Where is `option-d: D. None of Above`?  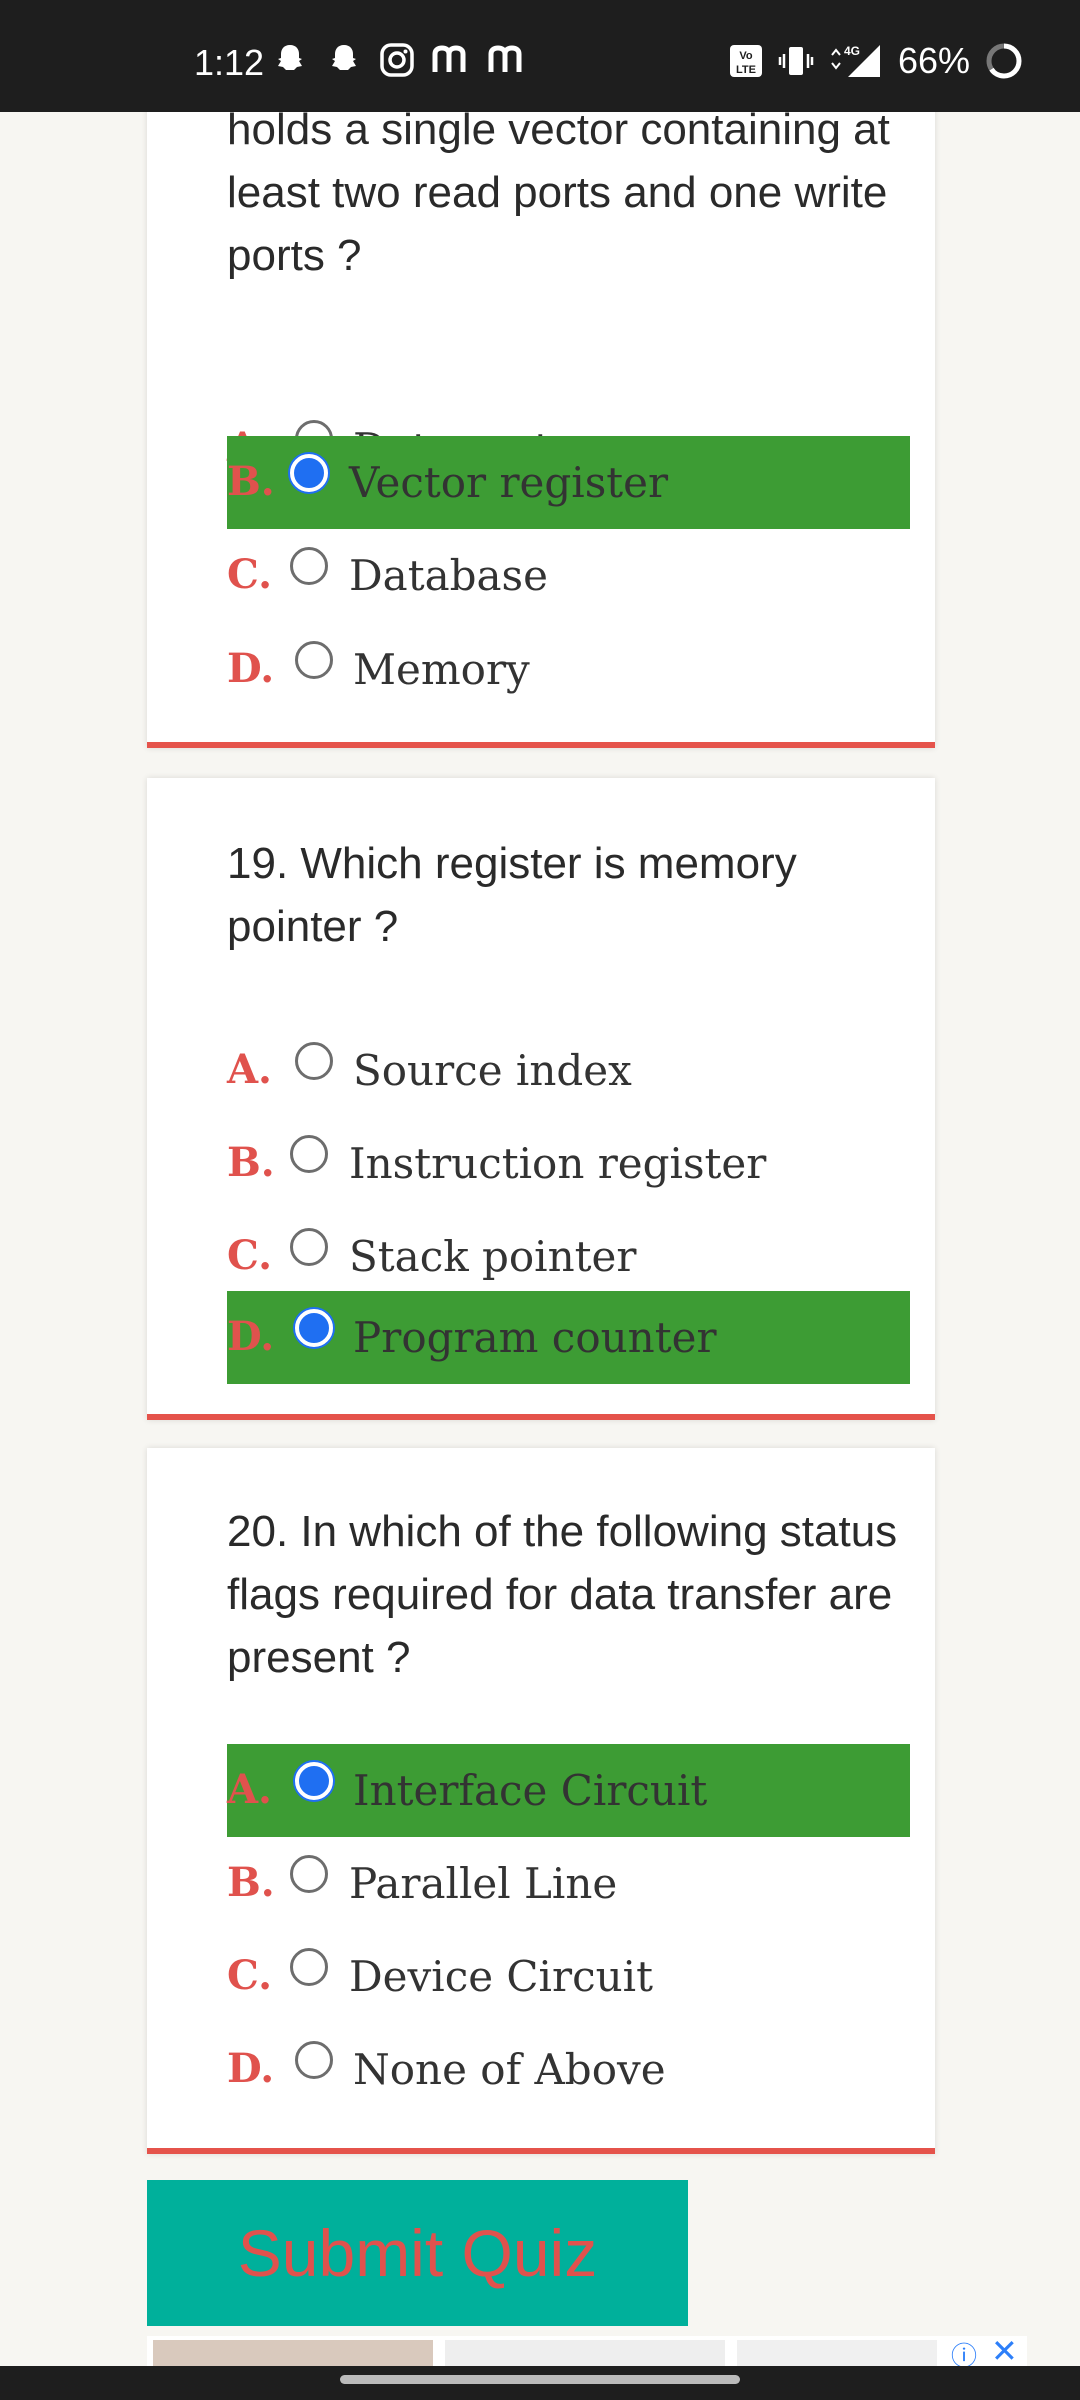 option-d: D. None of Above is located at coordinates (568, 2069).